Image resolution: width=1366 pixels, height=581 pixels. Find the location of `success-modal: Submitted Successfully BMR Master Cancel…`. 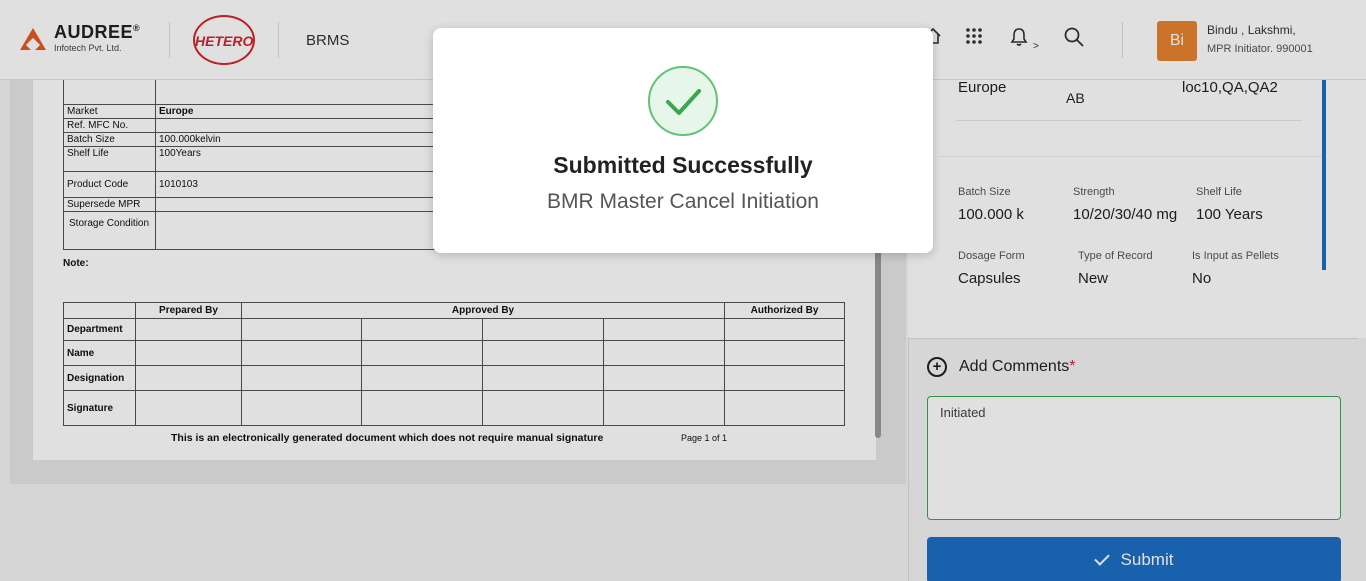

success-modal: Submitted Successfully BMR Master Cancel… is located at coordinates (683, 140).